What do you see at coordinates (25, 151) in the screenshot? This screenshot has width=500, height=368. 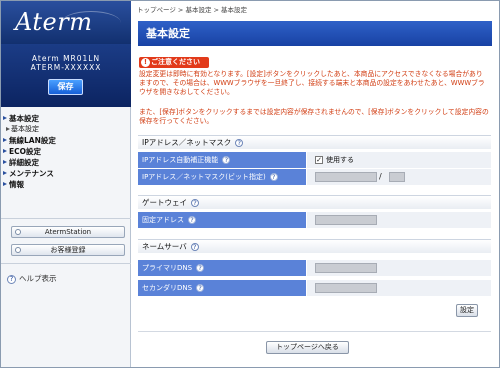 I see `nav-item-label: ECO設定` at bounding box center [25, 151].